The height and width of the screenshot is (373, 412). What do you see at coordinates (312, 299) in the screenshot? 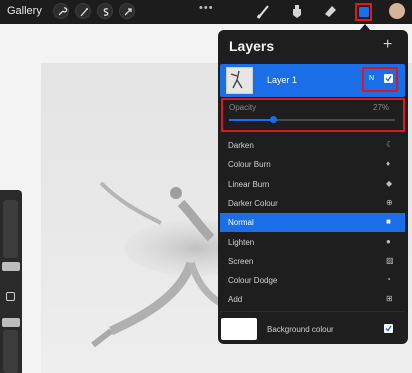
I see `blend-mode-item: Add ⊞` at bounding box center [312, 299].